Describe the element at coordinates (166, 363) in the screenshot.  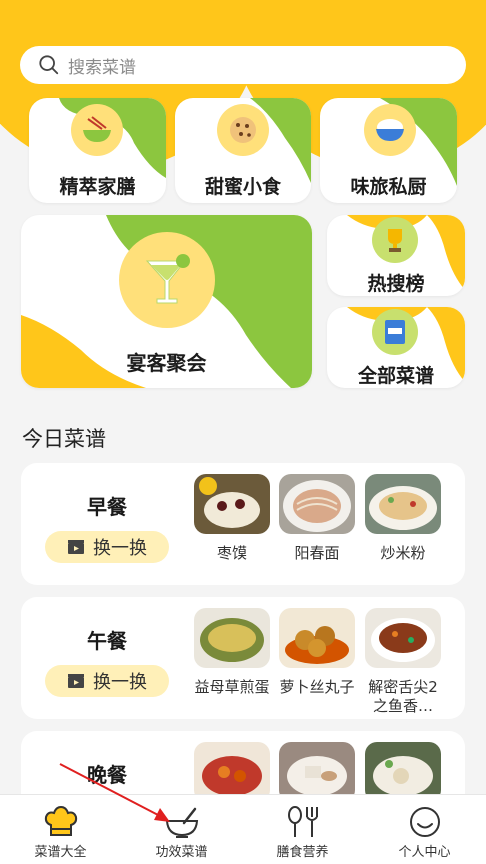
I see `category-label: 宴客聚会` at that location.